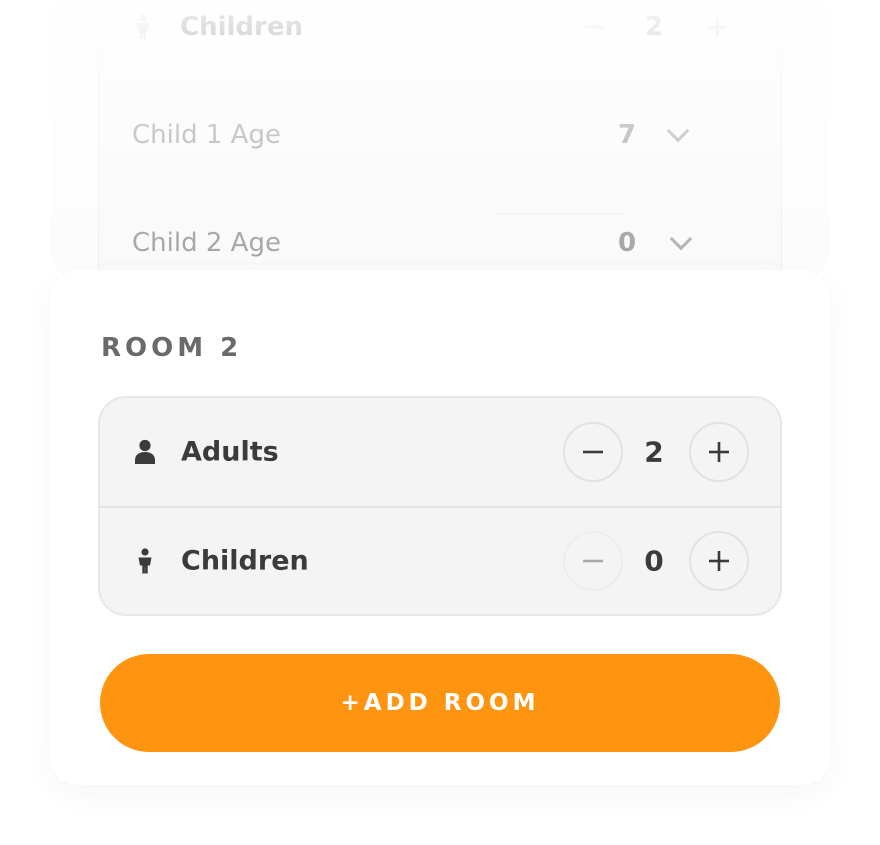 This screenshot has height=845, width=880. Describe the element at coordinates (172, 348) in the screenshot. I see `room-2-title: ROOM 2` at that location.